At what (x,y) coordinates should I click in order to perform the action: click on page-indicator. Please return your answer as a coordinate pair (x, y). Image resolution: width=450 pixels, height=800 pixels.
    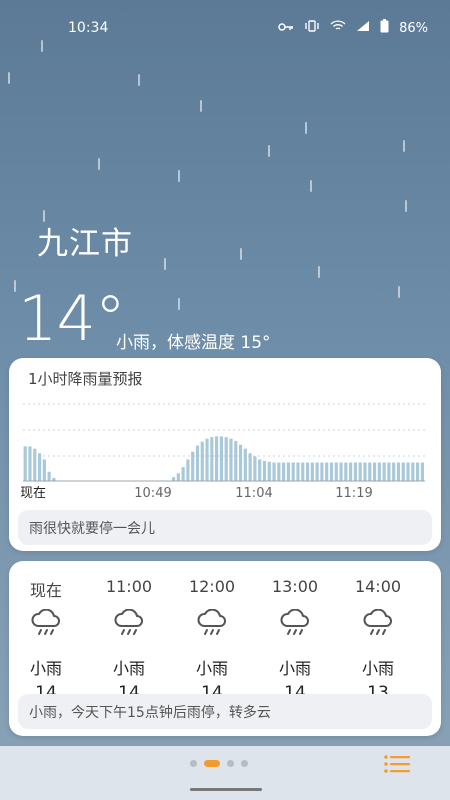
    Looking at the image, I should click on (219, 763).